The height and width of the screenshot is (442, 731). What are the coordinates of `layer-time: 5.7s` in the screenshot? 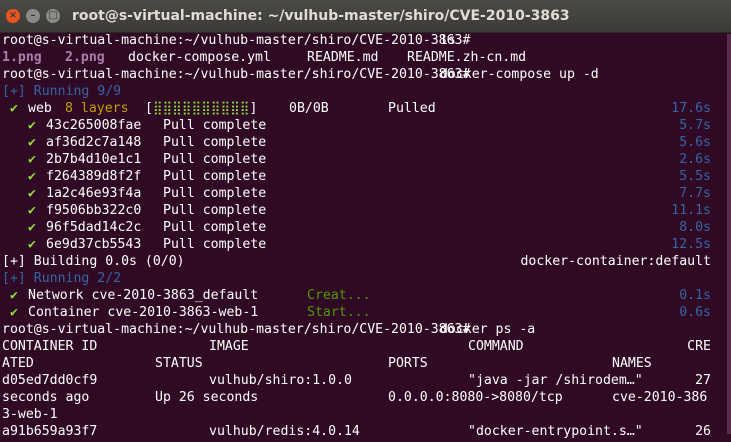 It's located at (695, 125).